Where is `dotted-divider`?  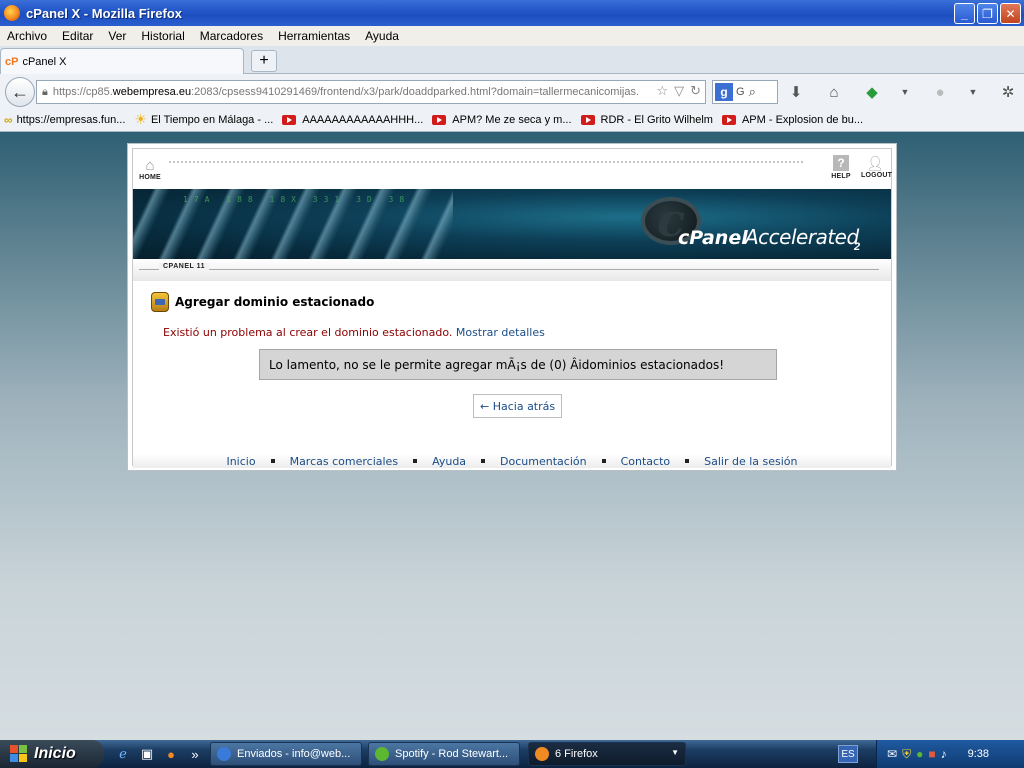
dotted-divider is located at coordinates (486, 162).